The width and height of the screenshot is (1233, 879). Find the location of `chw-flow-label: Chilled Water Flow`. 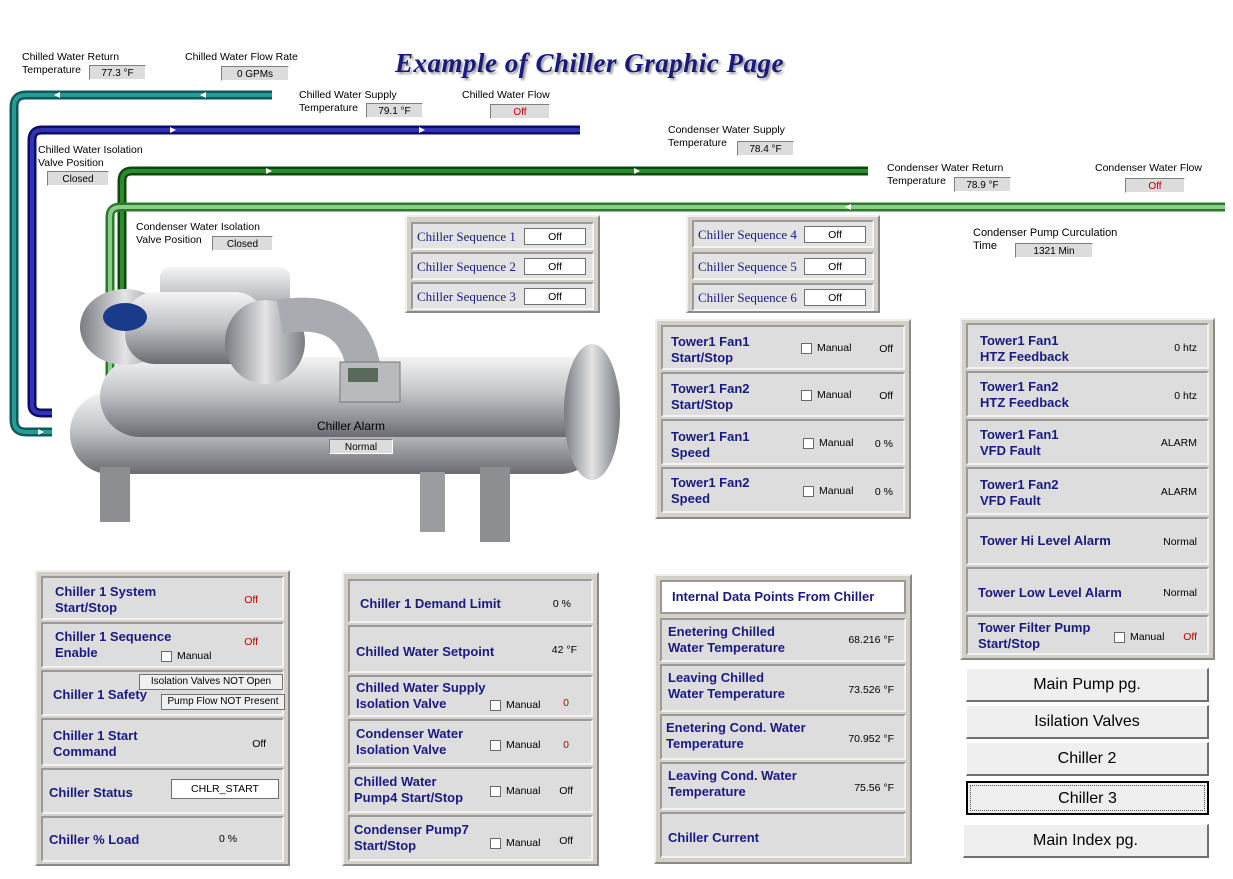

chw-flow-label: Chilled Water Flow is located at coordinates (506, 95).